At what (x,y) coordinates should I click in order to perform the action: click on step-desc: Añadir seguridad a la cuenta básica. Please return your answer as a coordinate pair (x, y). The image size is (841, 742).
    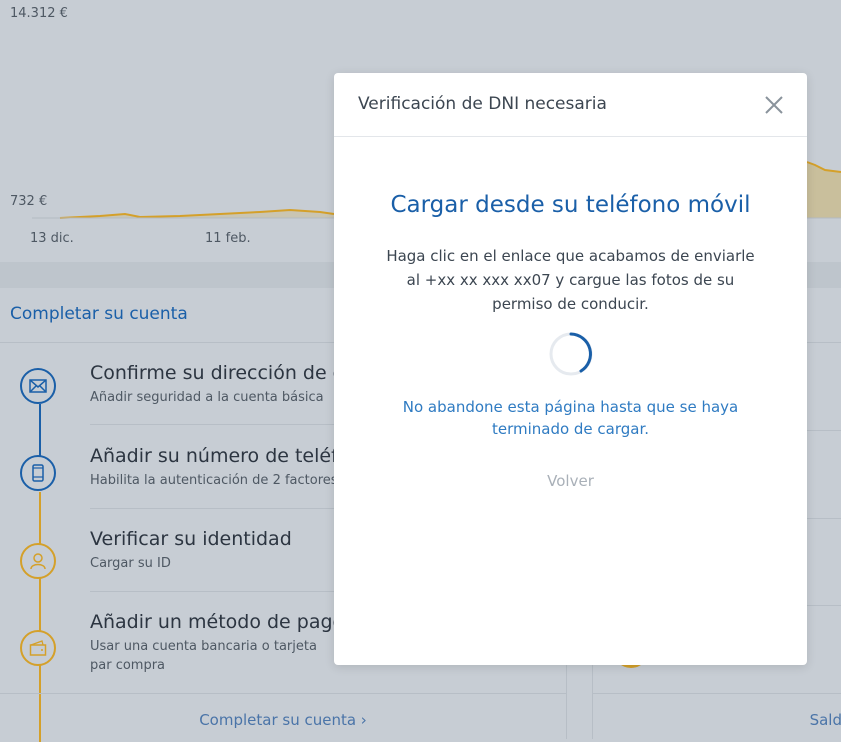
    Looking at the image, I should click on (207, 397).